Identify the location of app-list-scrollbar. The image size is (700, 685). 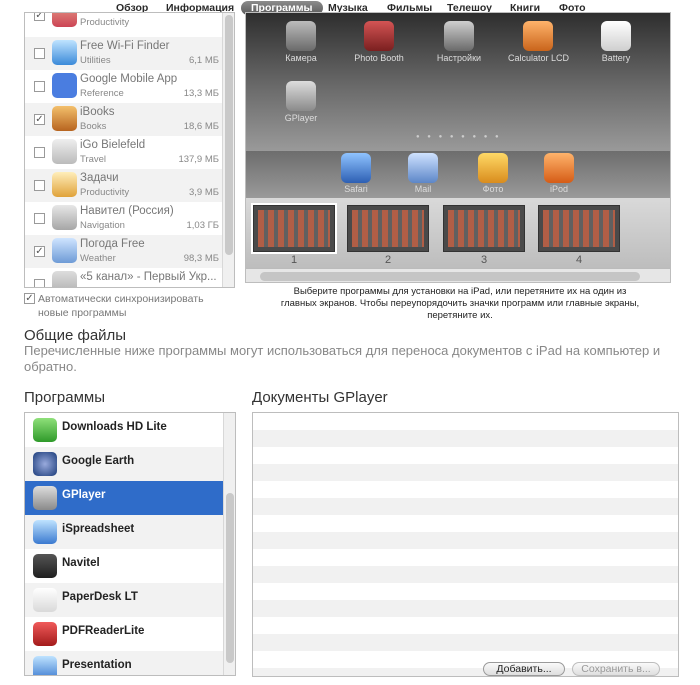
(228, 150).